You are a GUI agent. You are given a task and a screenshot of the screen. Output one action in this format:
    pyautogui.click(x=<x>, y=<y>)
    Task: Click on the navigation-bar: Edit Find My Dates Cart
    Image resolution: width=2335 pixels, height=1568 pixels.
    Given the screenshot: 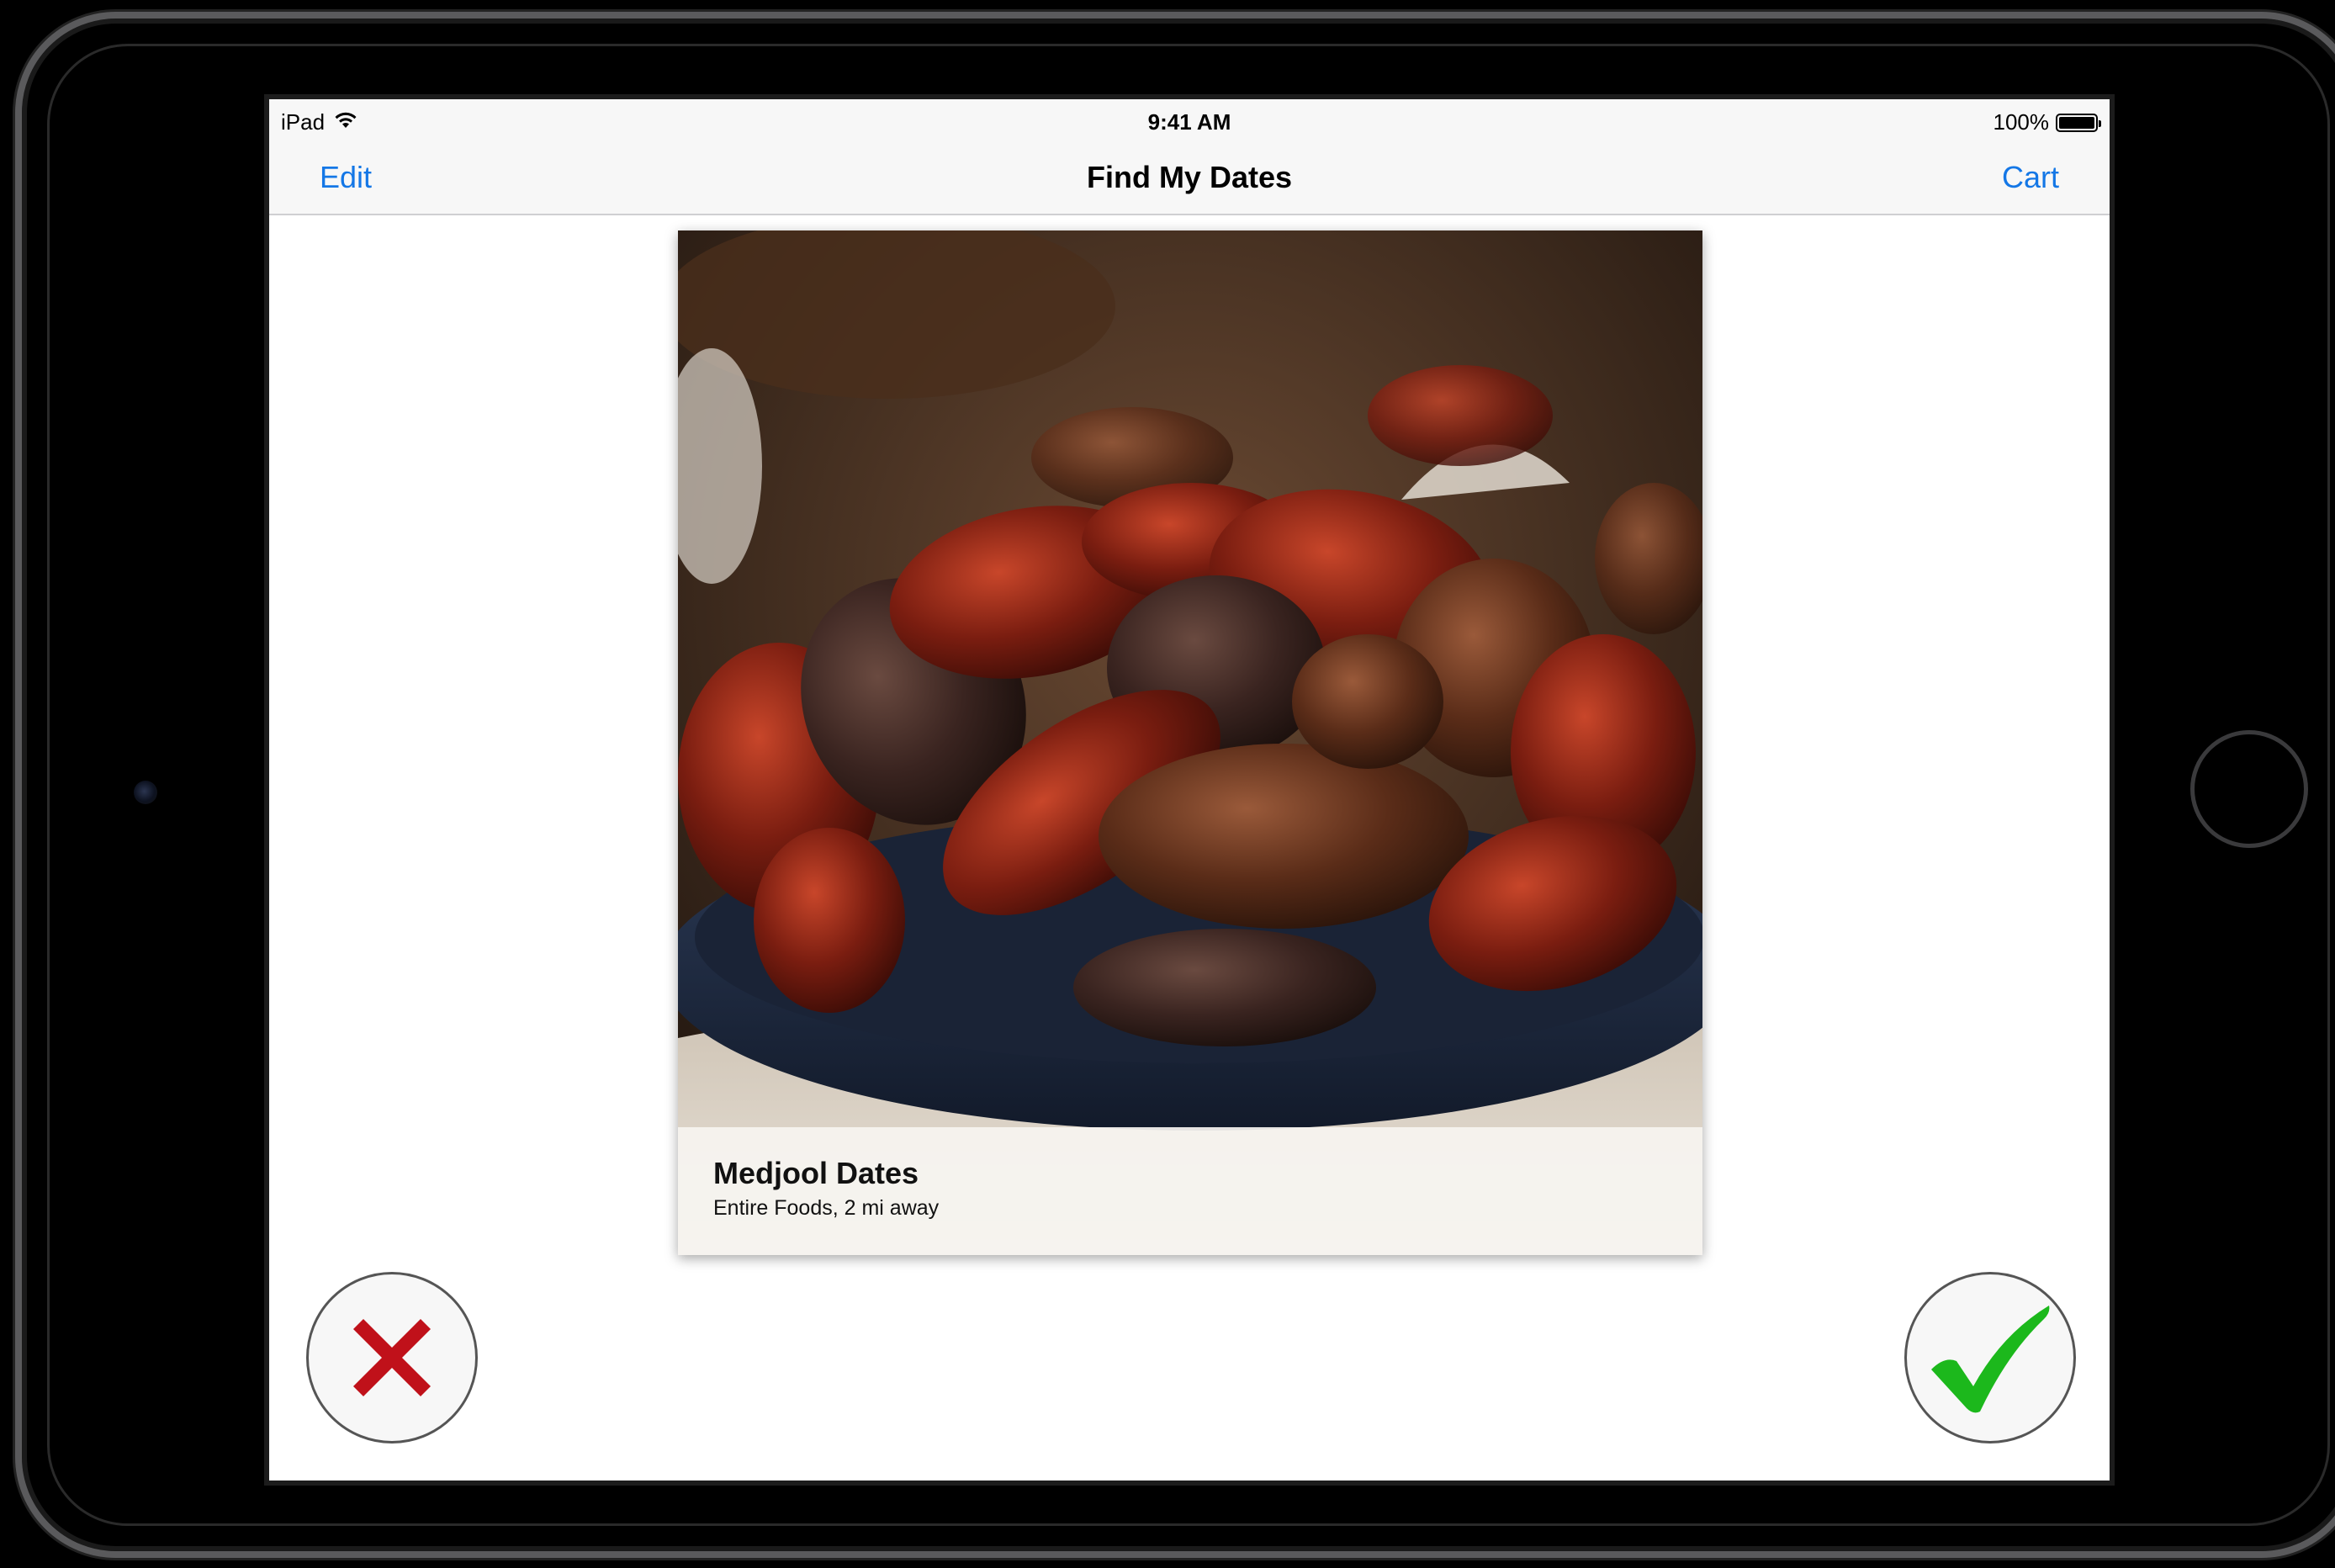 What is the action you would take?
    pyautogui.click(x=1190, y=179)
    